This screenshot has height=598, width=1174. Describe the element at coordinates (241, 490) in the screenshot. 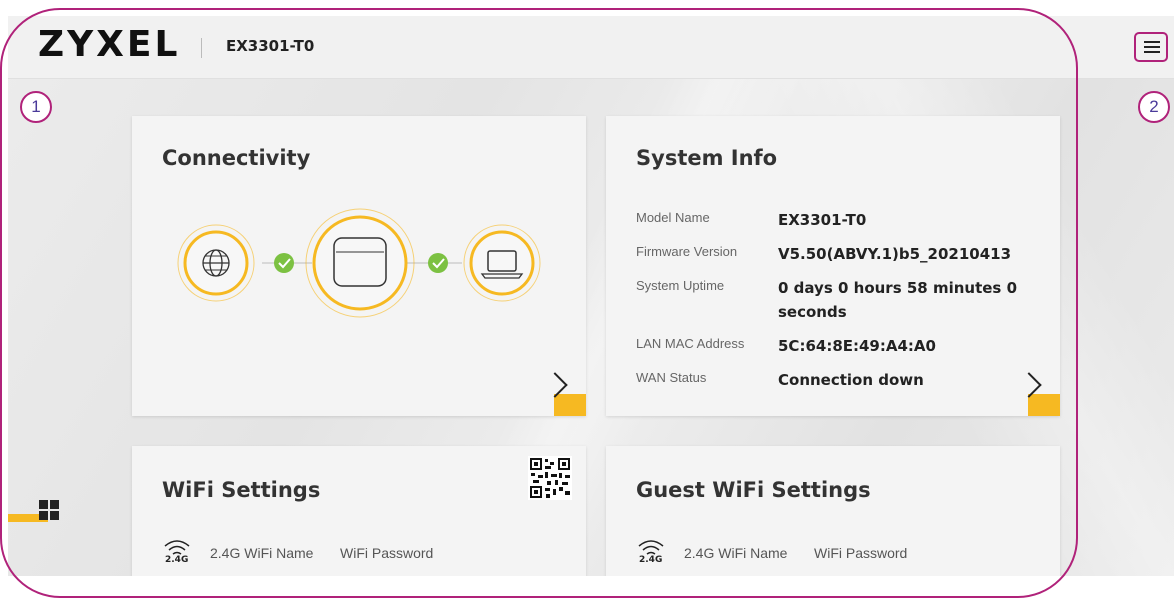

I see `wifi-settings-title: WiFi Settings` at that location.